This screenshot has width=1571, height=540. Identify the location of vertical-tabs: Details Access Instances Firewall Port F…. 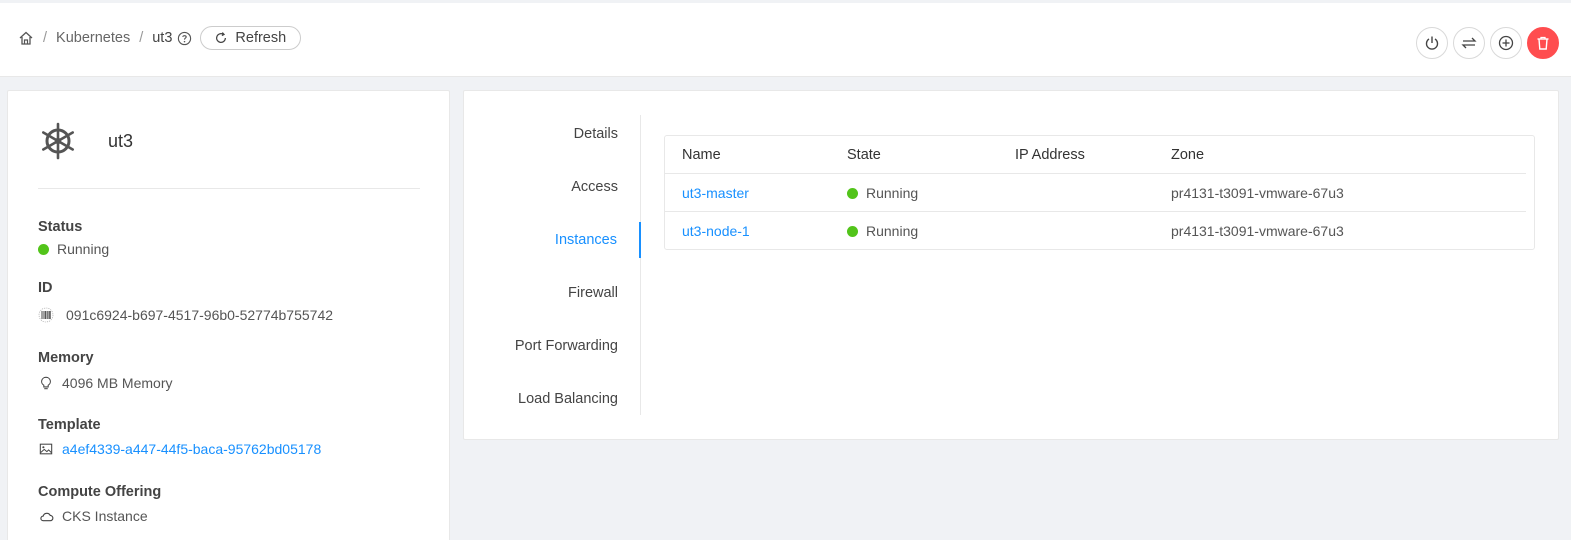
(552, 265).